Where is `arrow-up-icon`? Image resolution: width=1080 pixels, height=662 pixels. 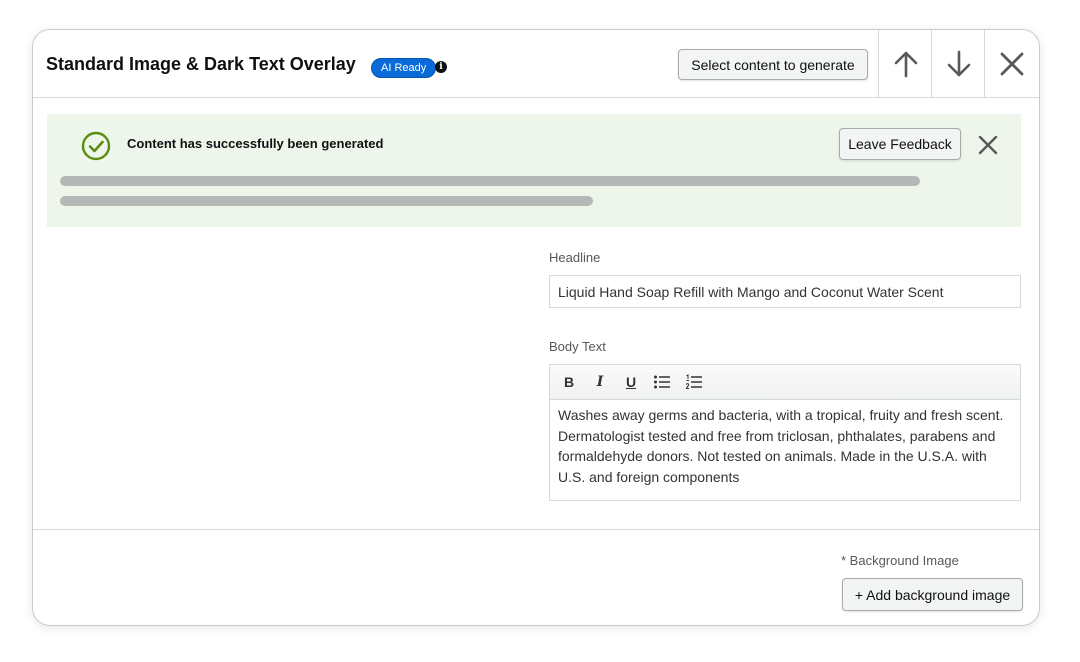
arrow-up-icon is located at coordinates (905, 64).